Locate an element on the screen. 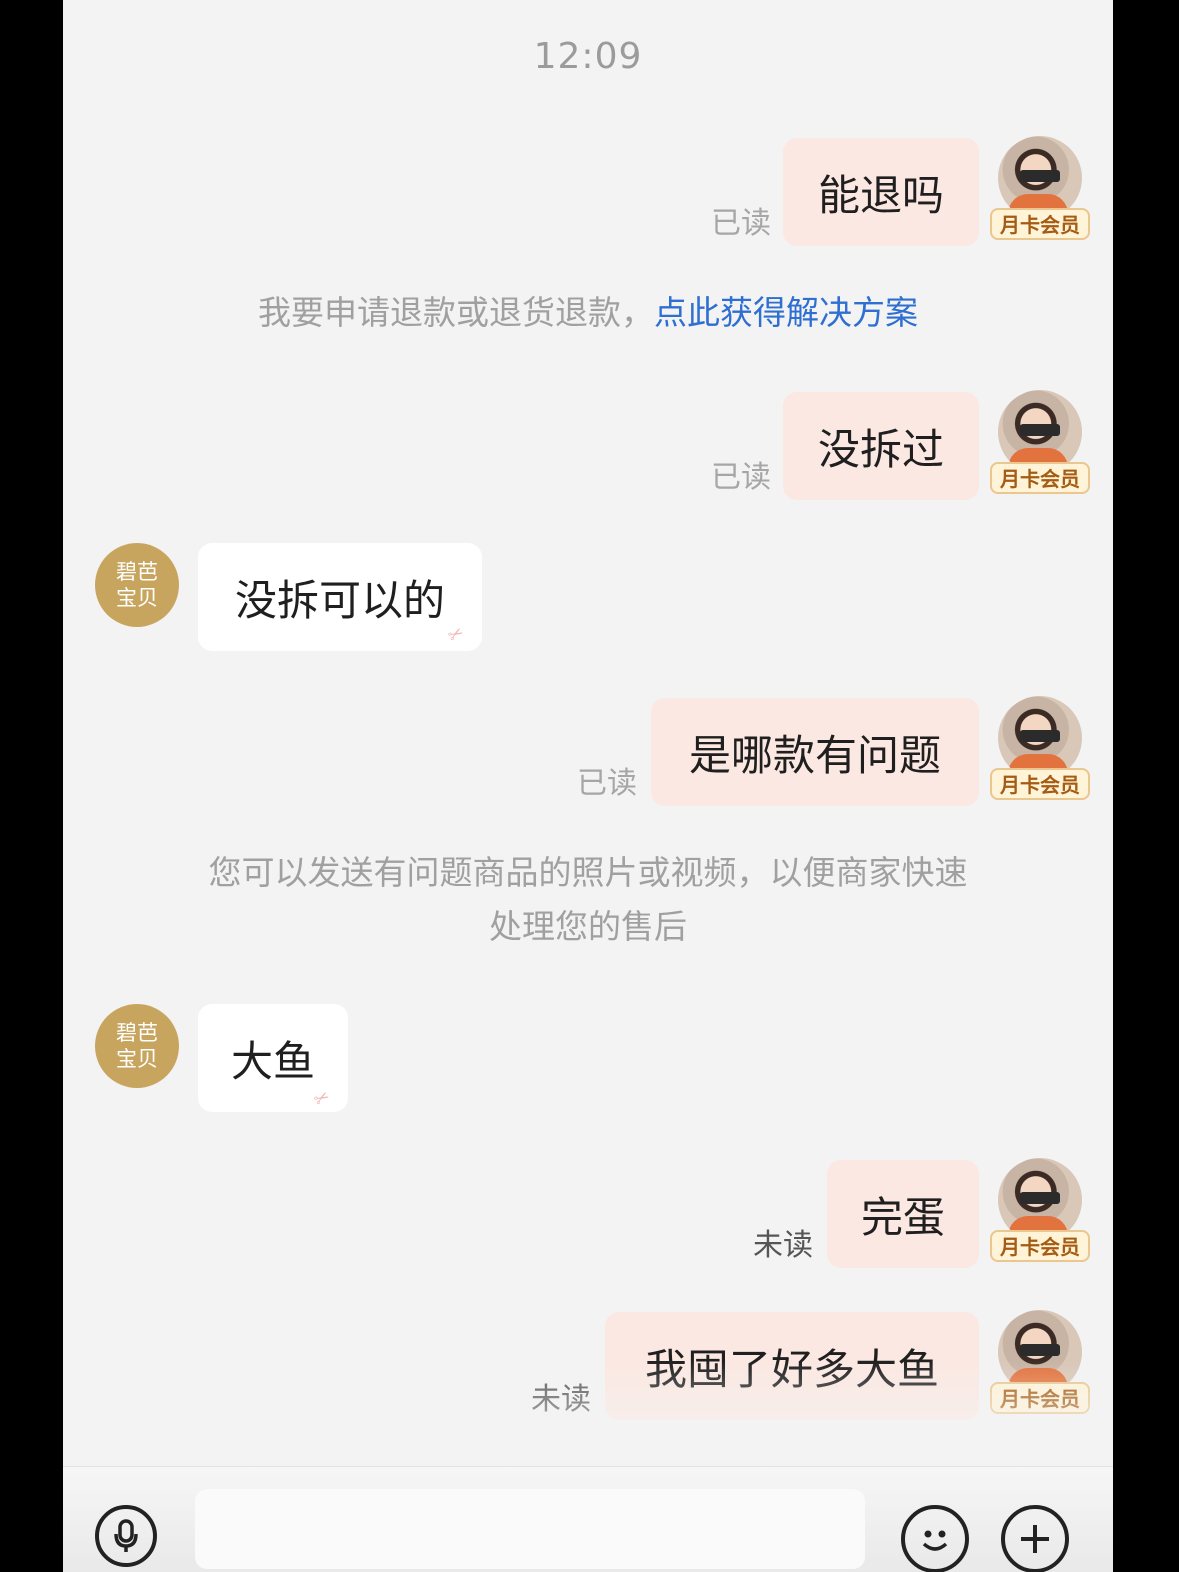  scroll-fade is located at coordinates (588, 1415).